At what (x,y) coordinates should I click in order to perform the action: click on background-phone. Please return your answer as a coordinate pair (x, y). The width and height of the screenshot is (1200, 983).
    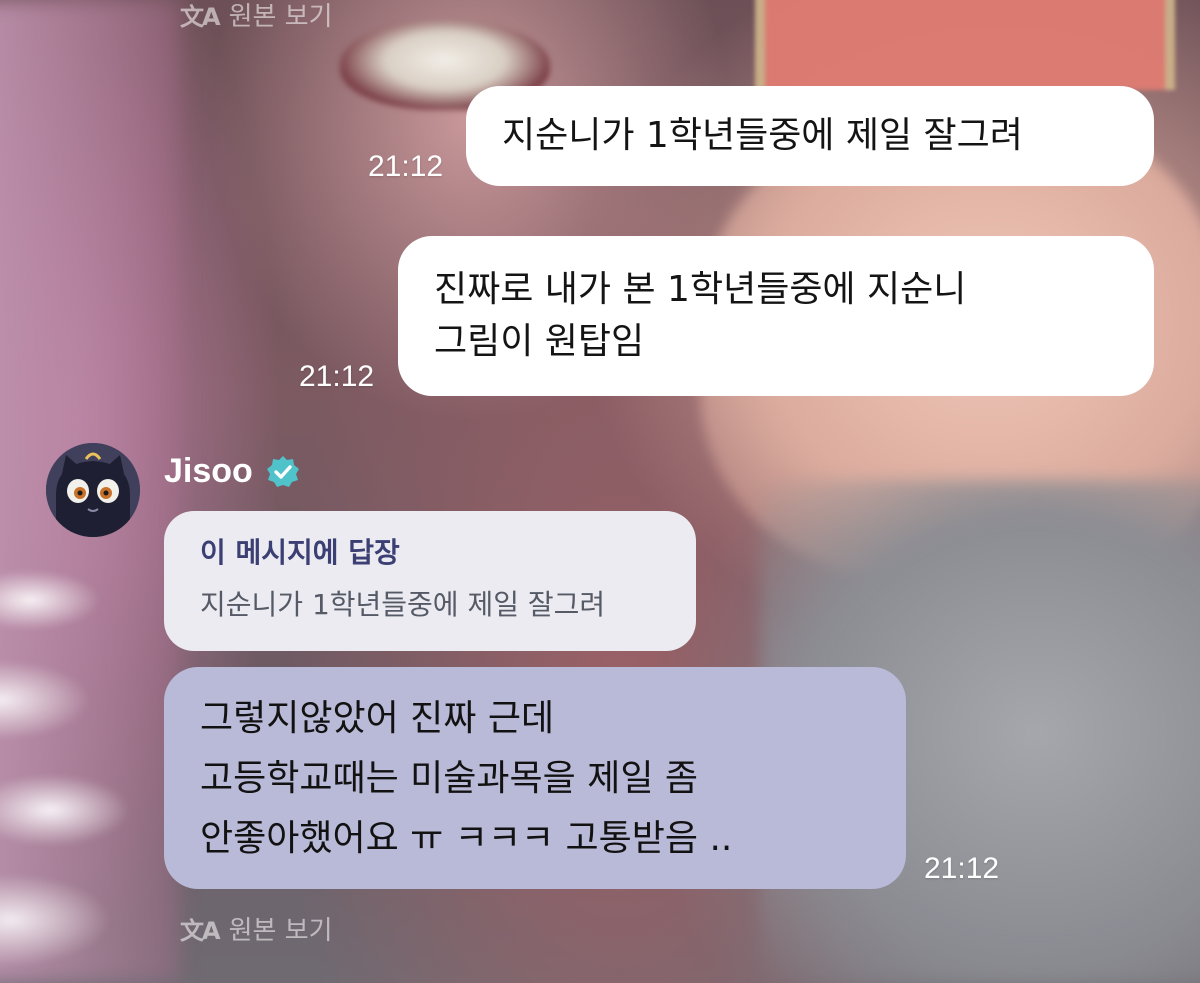
    Looking at the image, I should click on (965, 45).